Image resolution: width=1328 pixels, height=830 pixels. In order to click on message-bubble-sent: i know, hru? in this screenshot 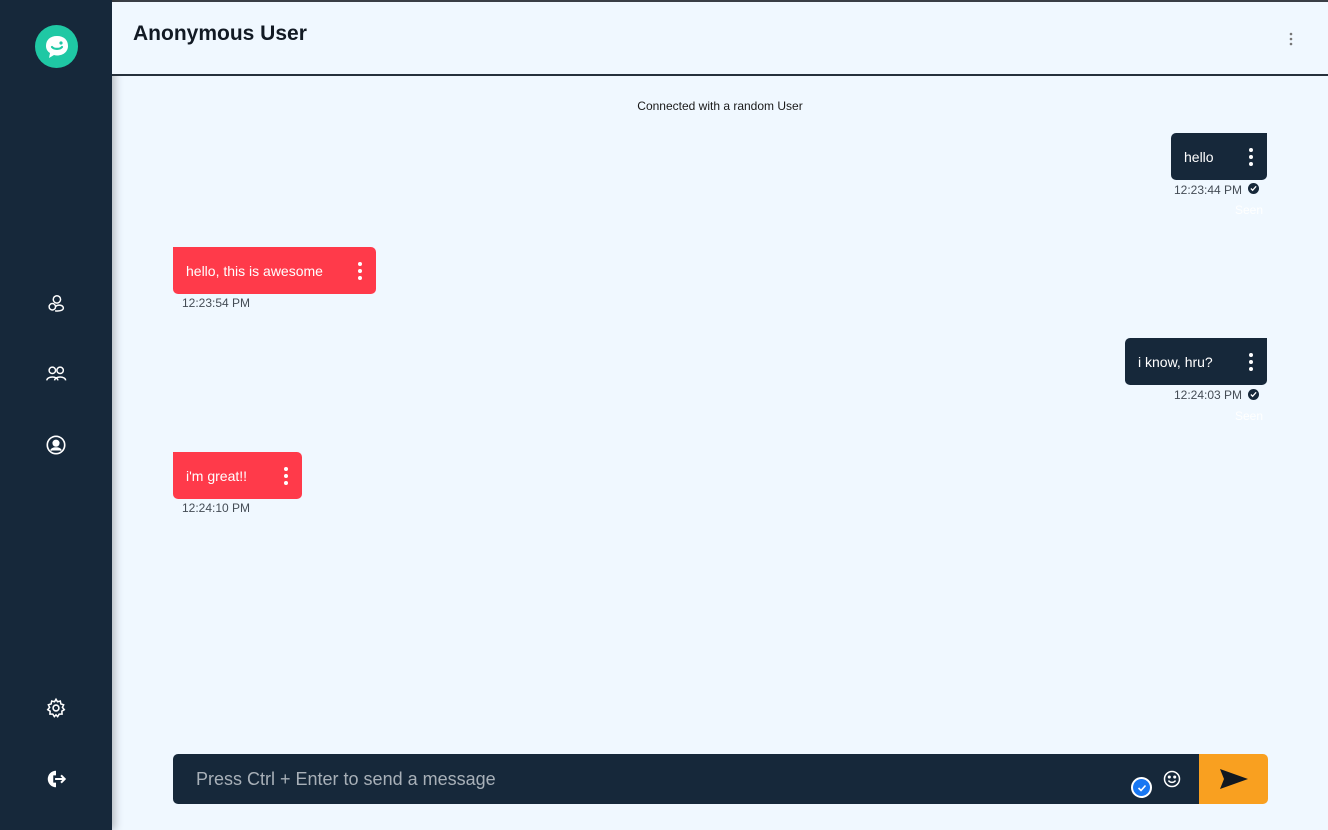, I will do `click(1196, 361)`.